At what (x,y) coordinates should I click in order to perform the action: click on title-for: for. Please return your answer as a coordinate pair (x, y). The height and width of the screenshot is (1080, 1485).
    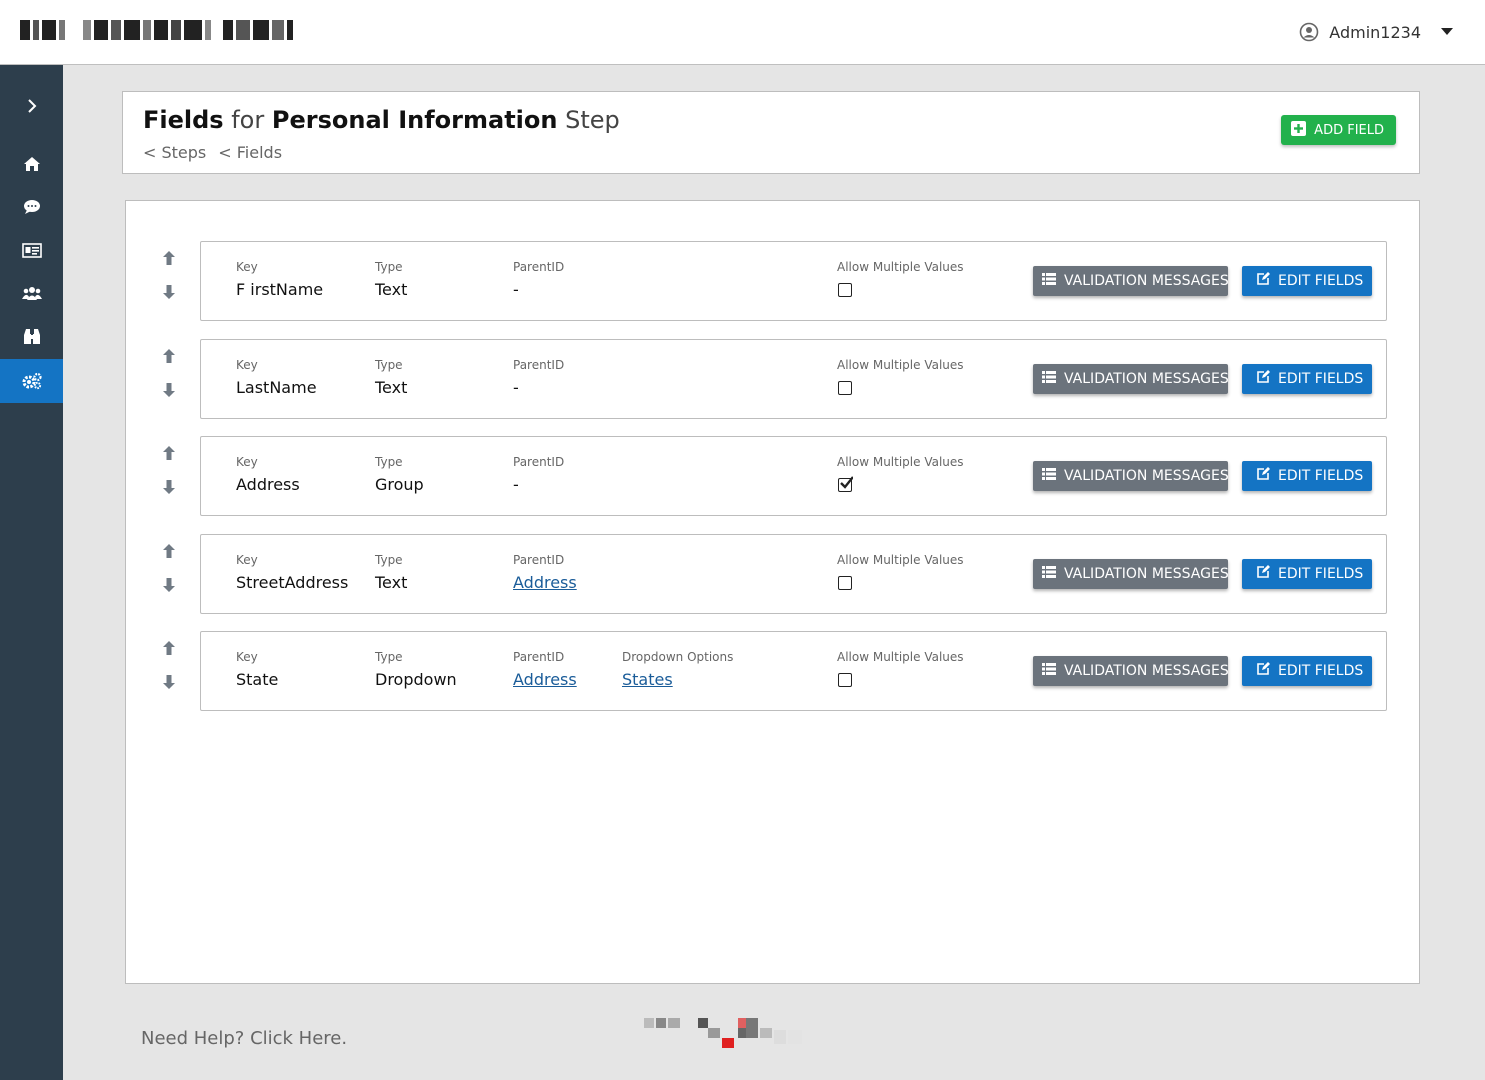
    Looking at the image, I should click on (248, 120).